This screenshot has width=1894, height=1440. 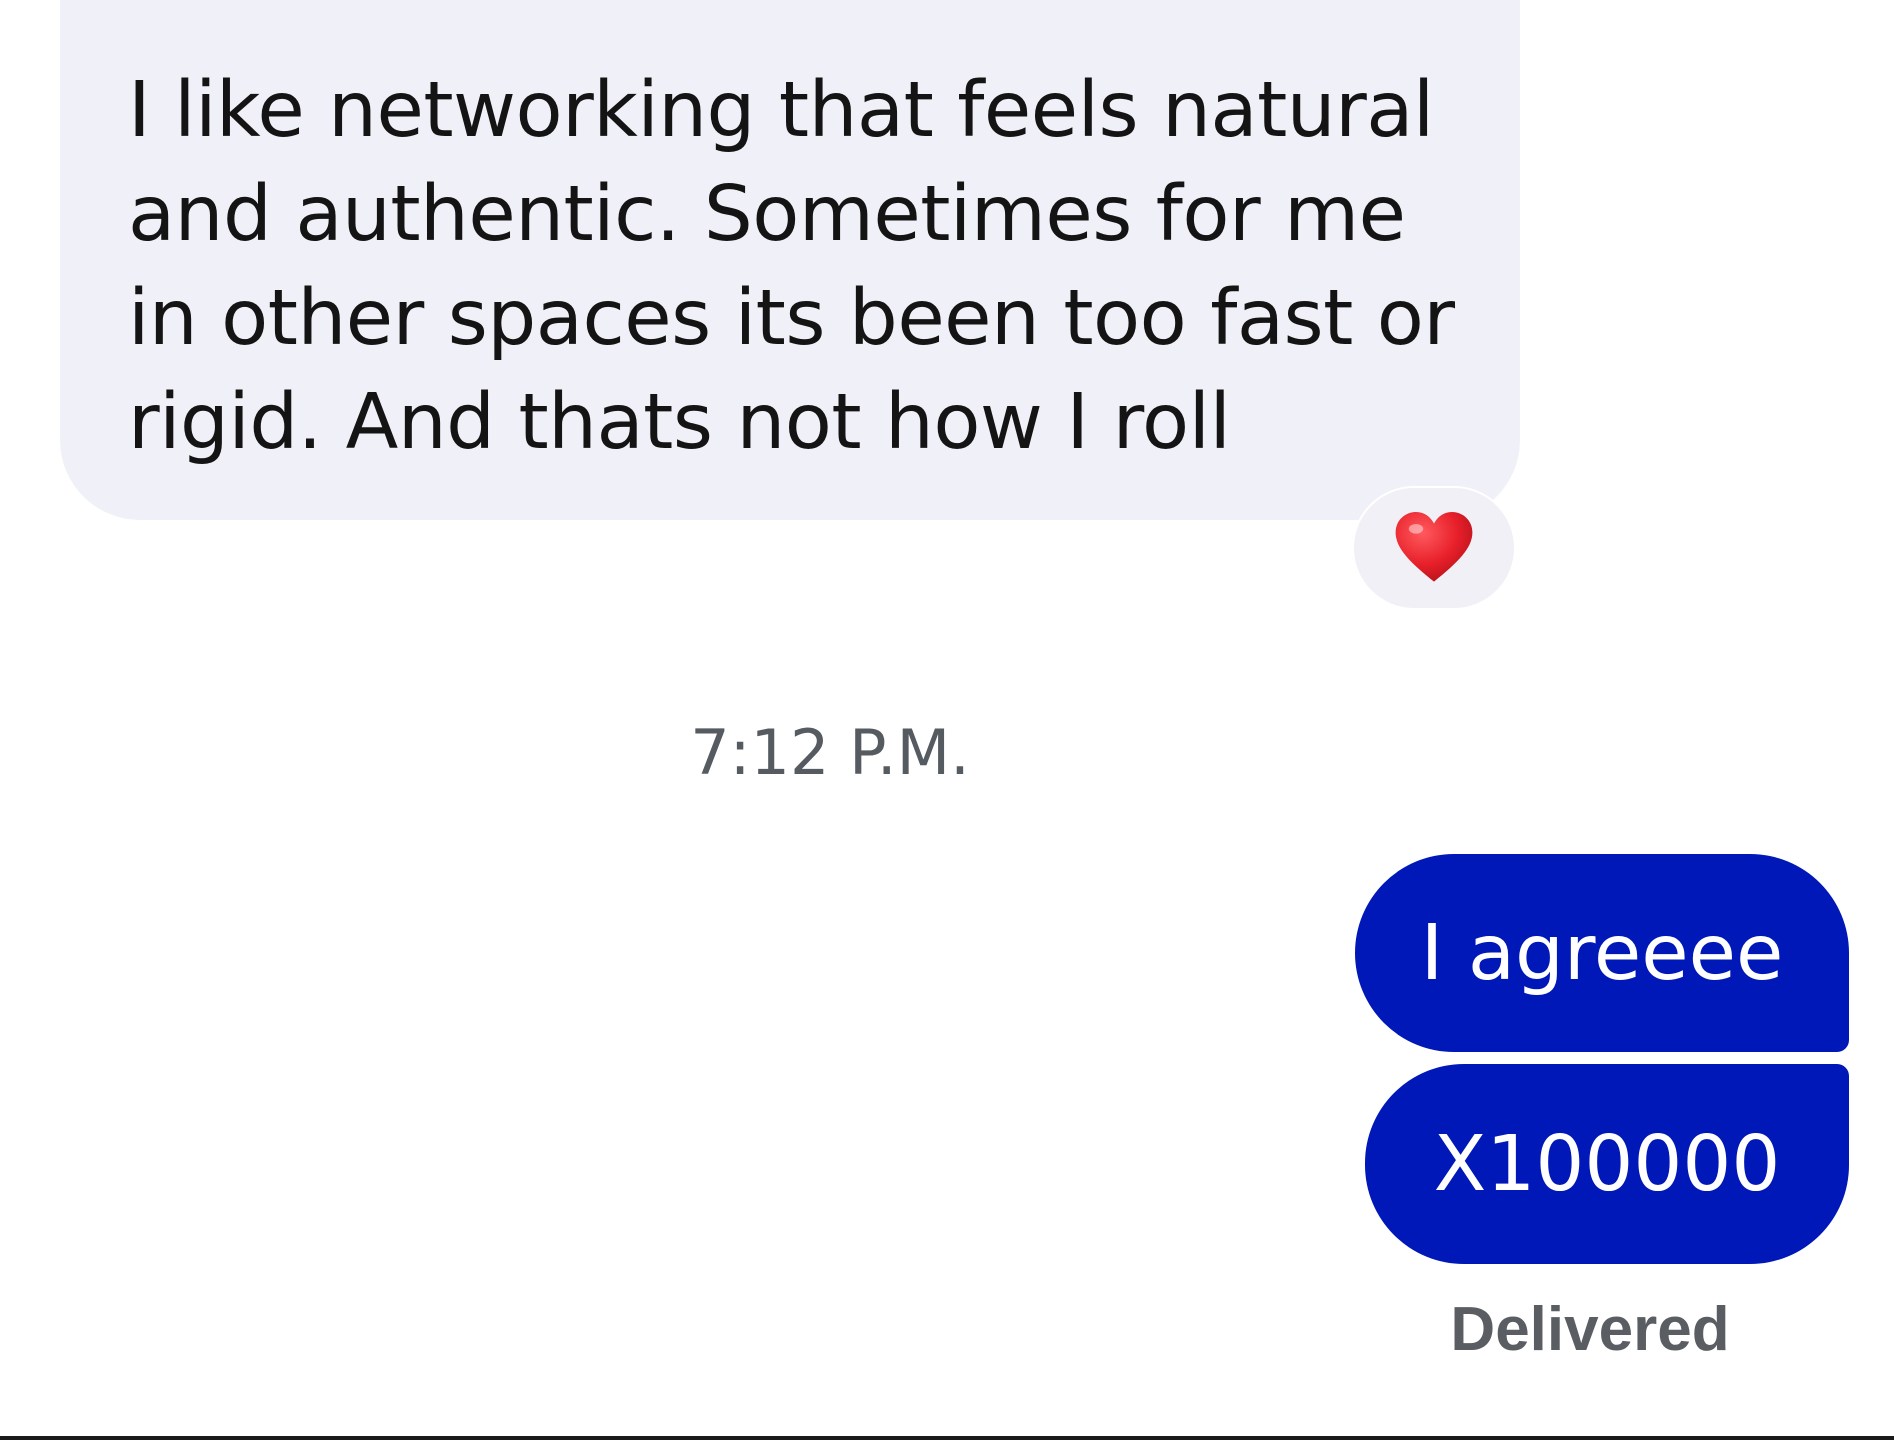 I want to click on heart-icon, so click(x=1434, y=547).